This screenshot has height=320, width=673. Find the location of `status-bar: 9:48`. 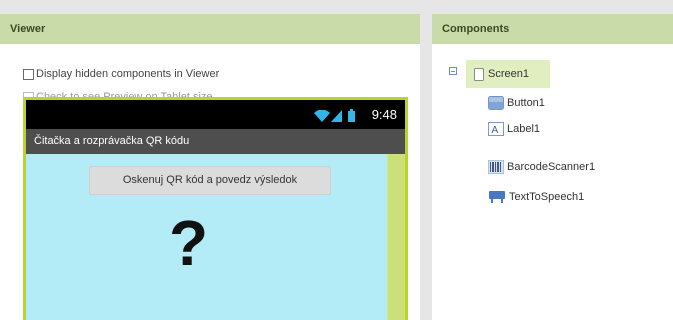

status-bar: 9:48 is located at coordinates (215, 114).